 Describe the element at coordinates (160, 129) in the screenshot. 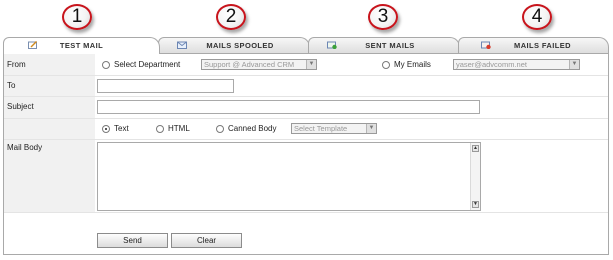

I see `html-format-radio` at that location.